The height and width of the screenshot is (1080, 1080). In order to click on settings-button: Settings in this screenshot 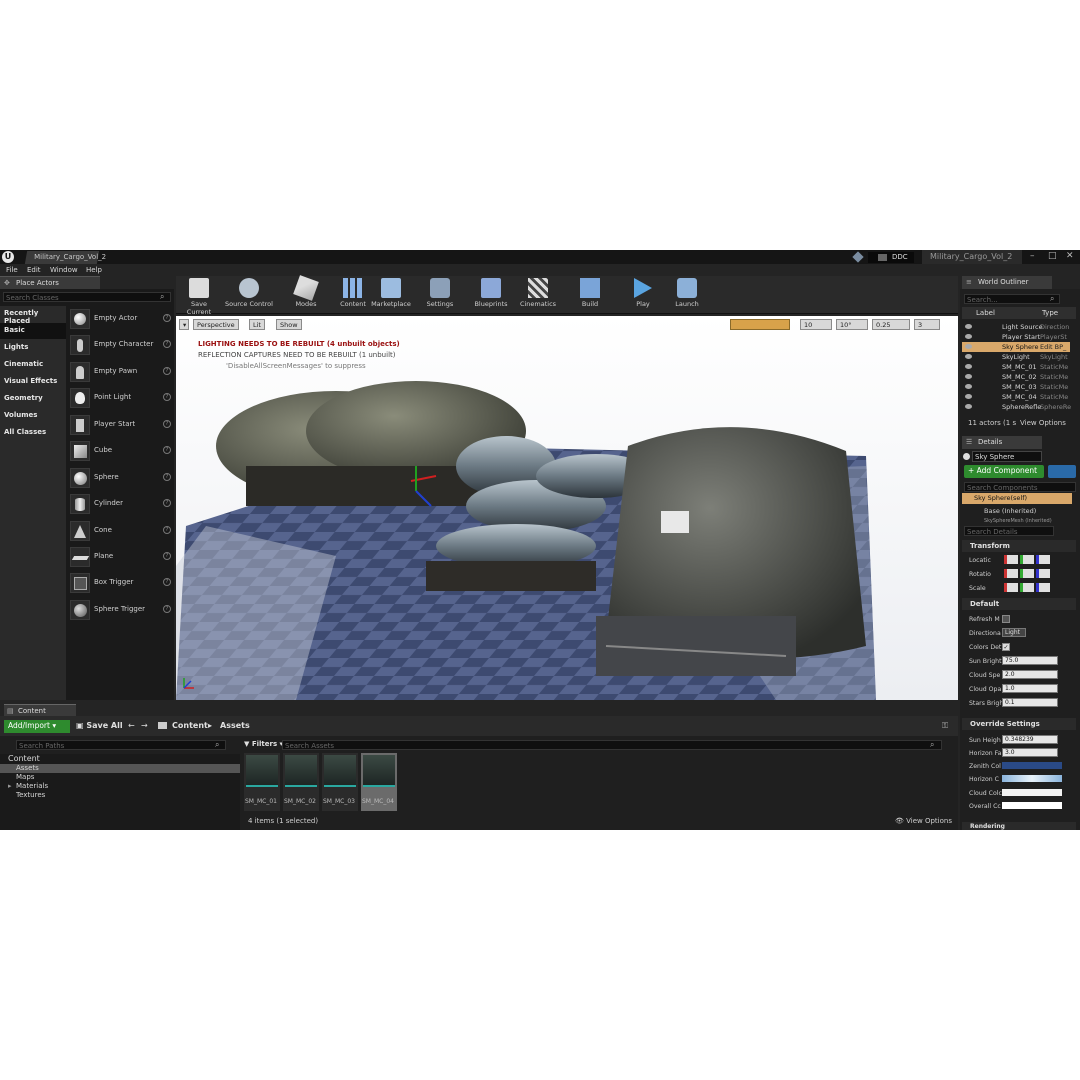, I will do `click(440, 295)`.